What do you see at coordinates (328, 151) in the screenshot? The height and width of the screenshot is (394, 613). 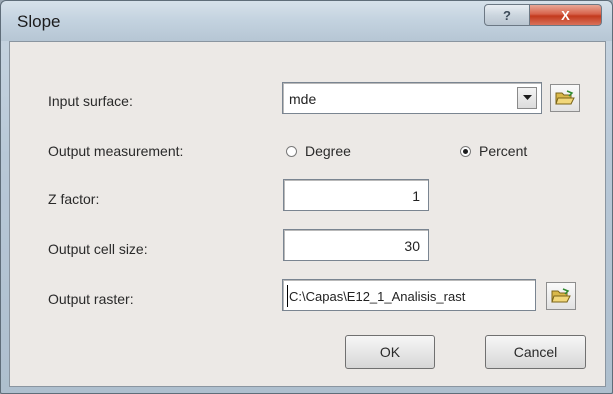 I see `radio-degree-label: Degree` at bounding box center [328, 151].